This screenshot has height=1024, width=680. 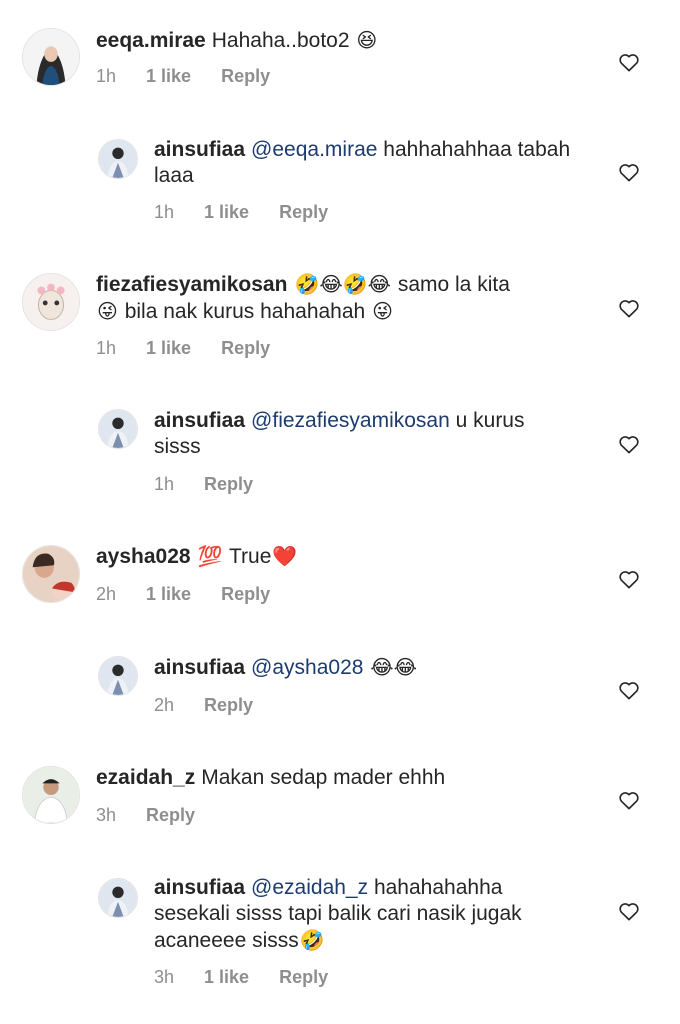 What do you see at coordinates (280, 40) in the screenshot?
I see `comment-message: Hahaha..boto2` at bounding box center [280, 40].